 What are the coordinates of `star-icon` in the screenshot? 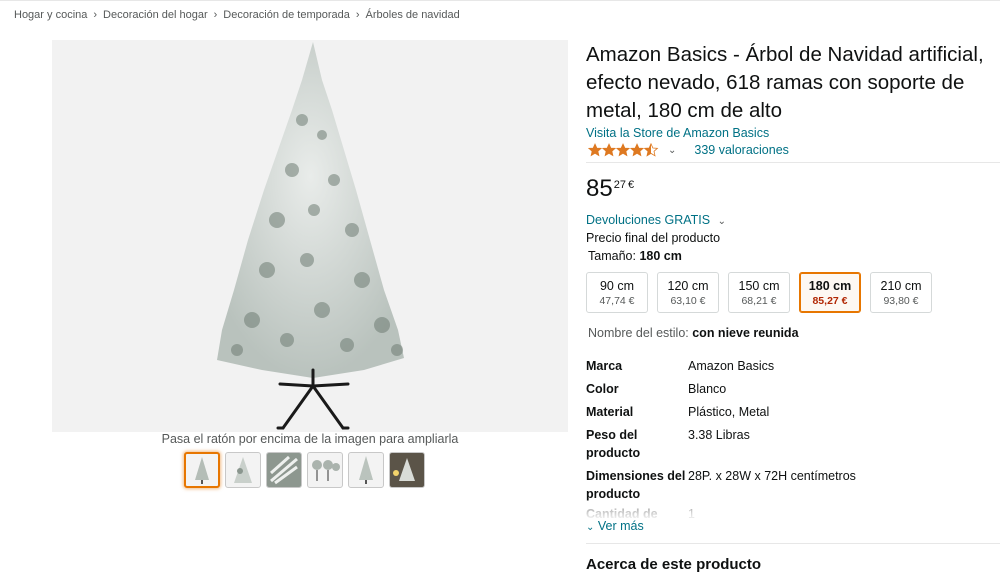 It's located at (623, 150).